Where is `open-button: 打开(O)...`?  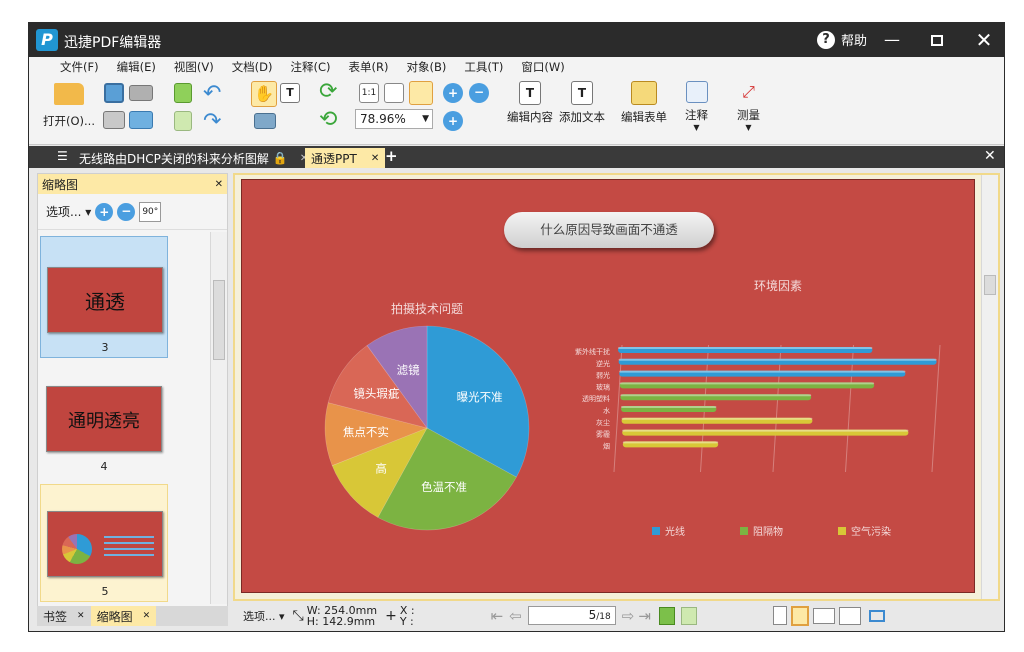
open-button: 打开(O)... is located at coordinates (69, 106).